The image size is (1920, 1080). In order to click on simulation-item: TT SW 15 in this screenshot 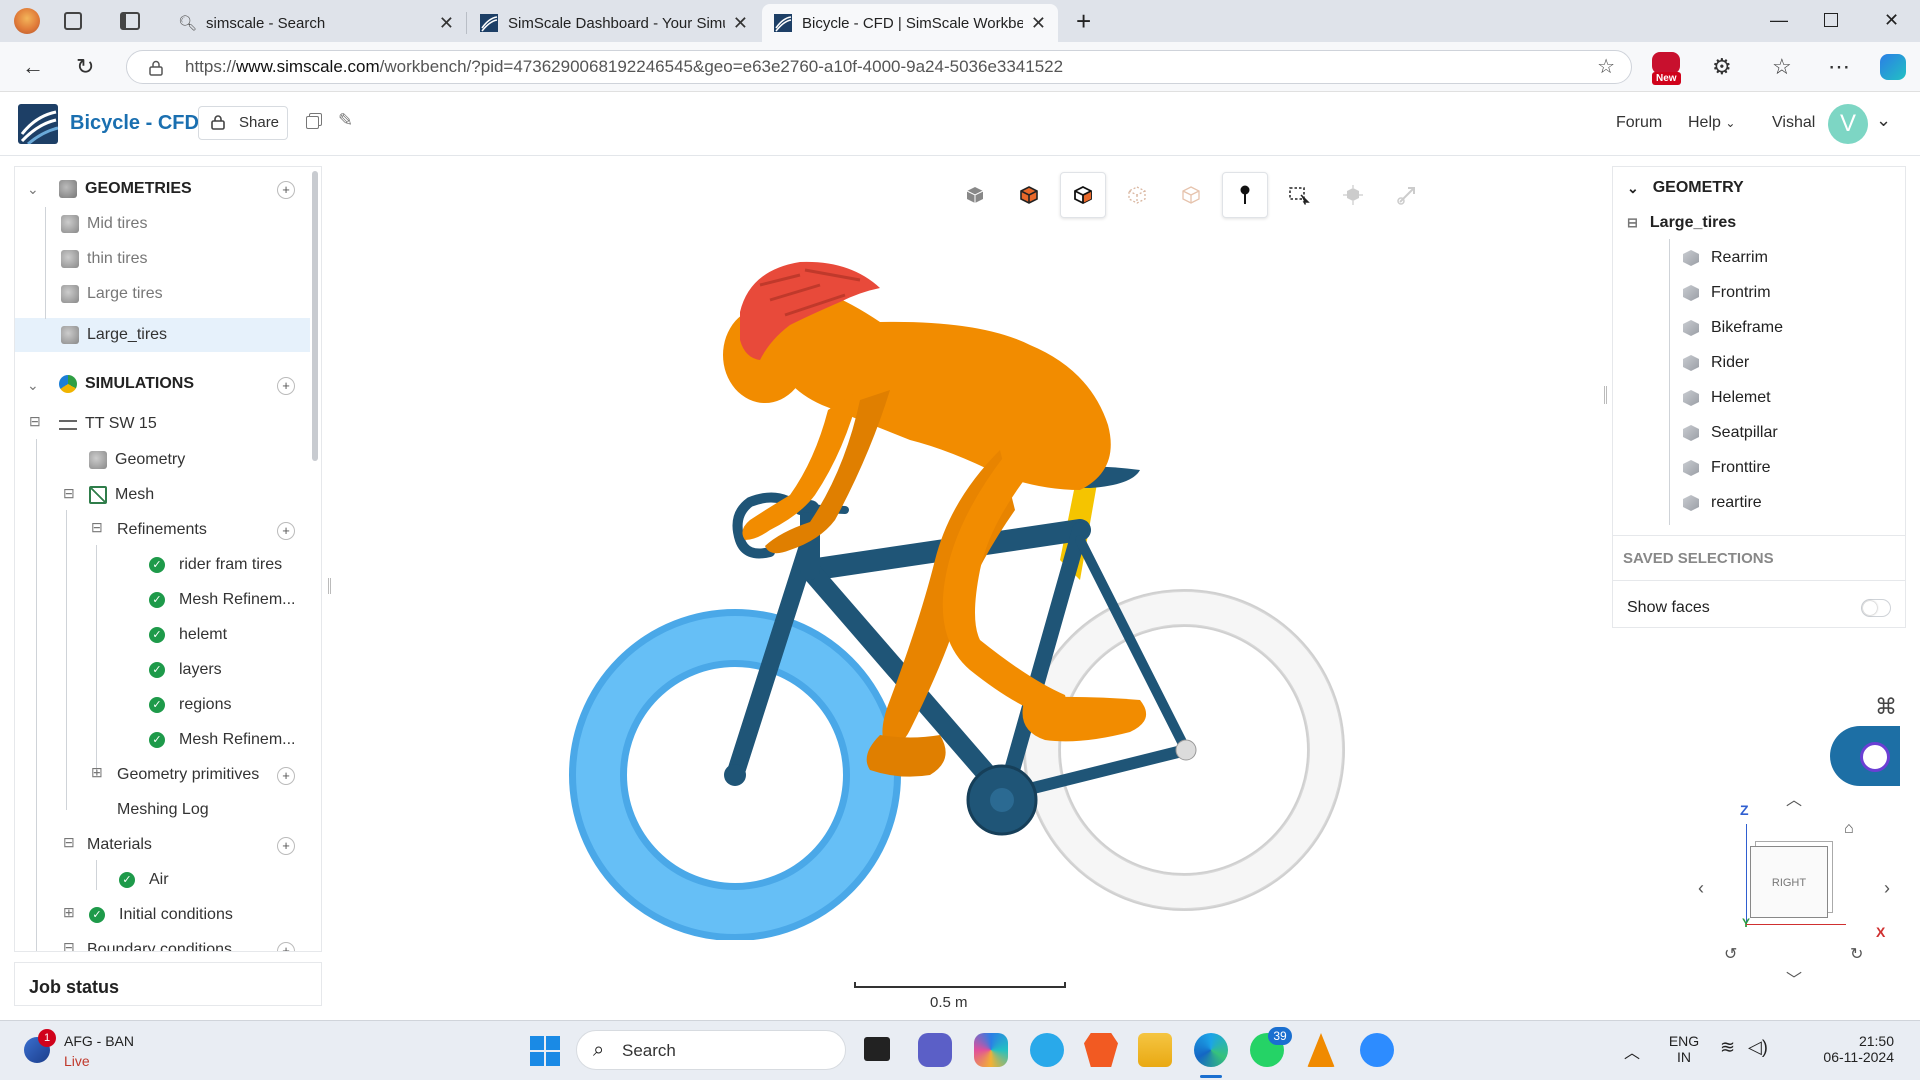, I will do `click(108, 424)`.